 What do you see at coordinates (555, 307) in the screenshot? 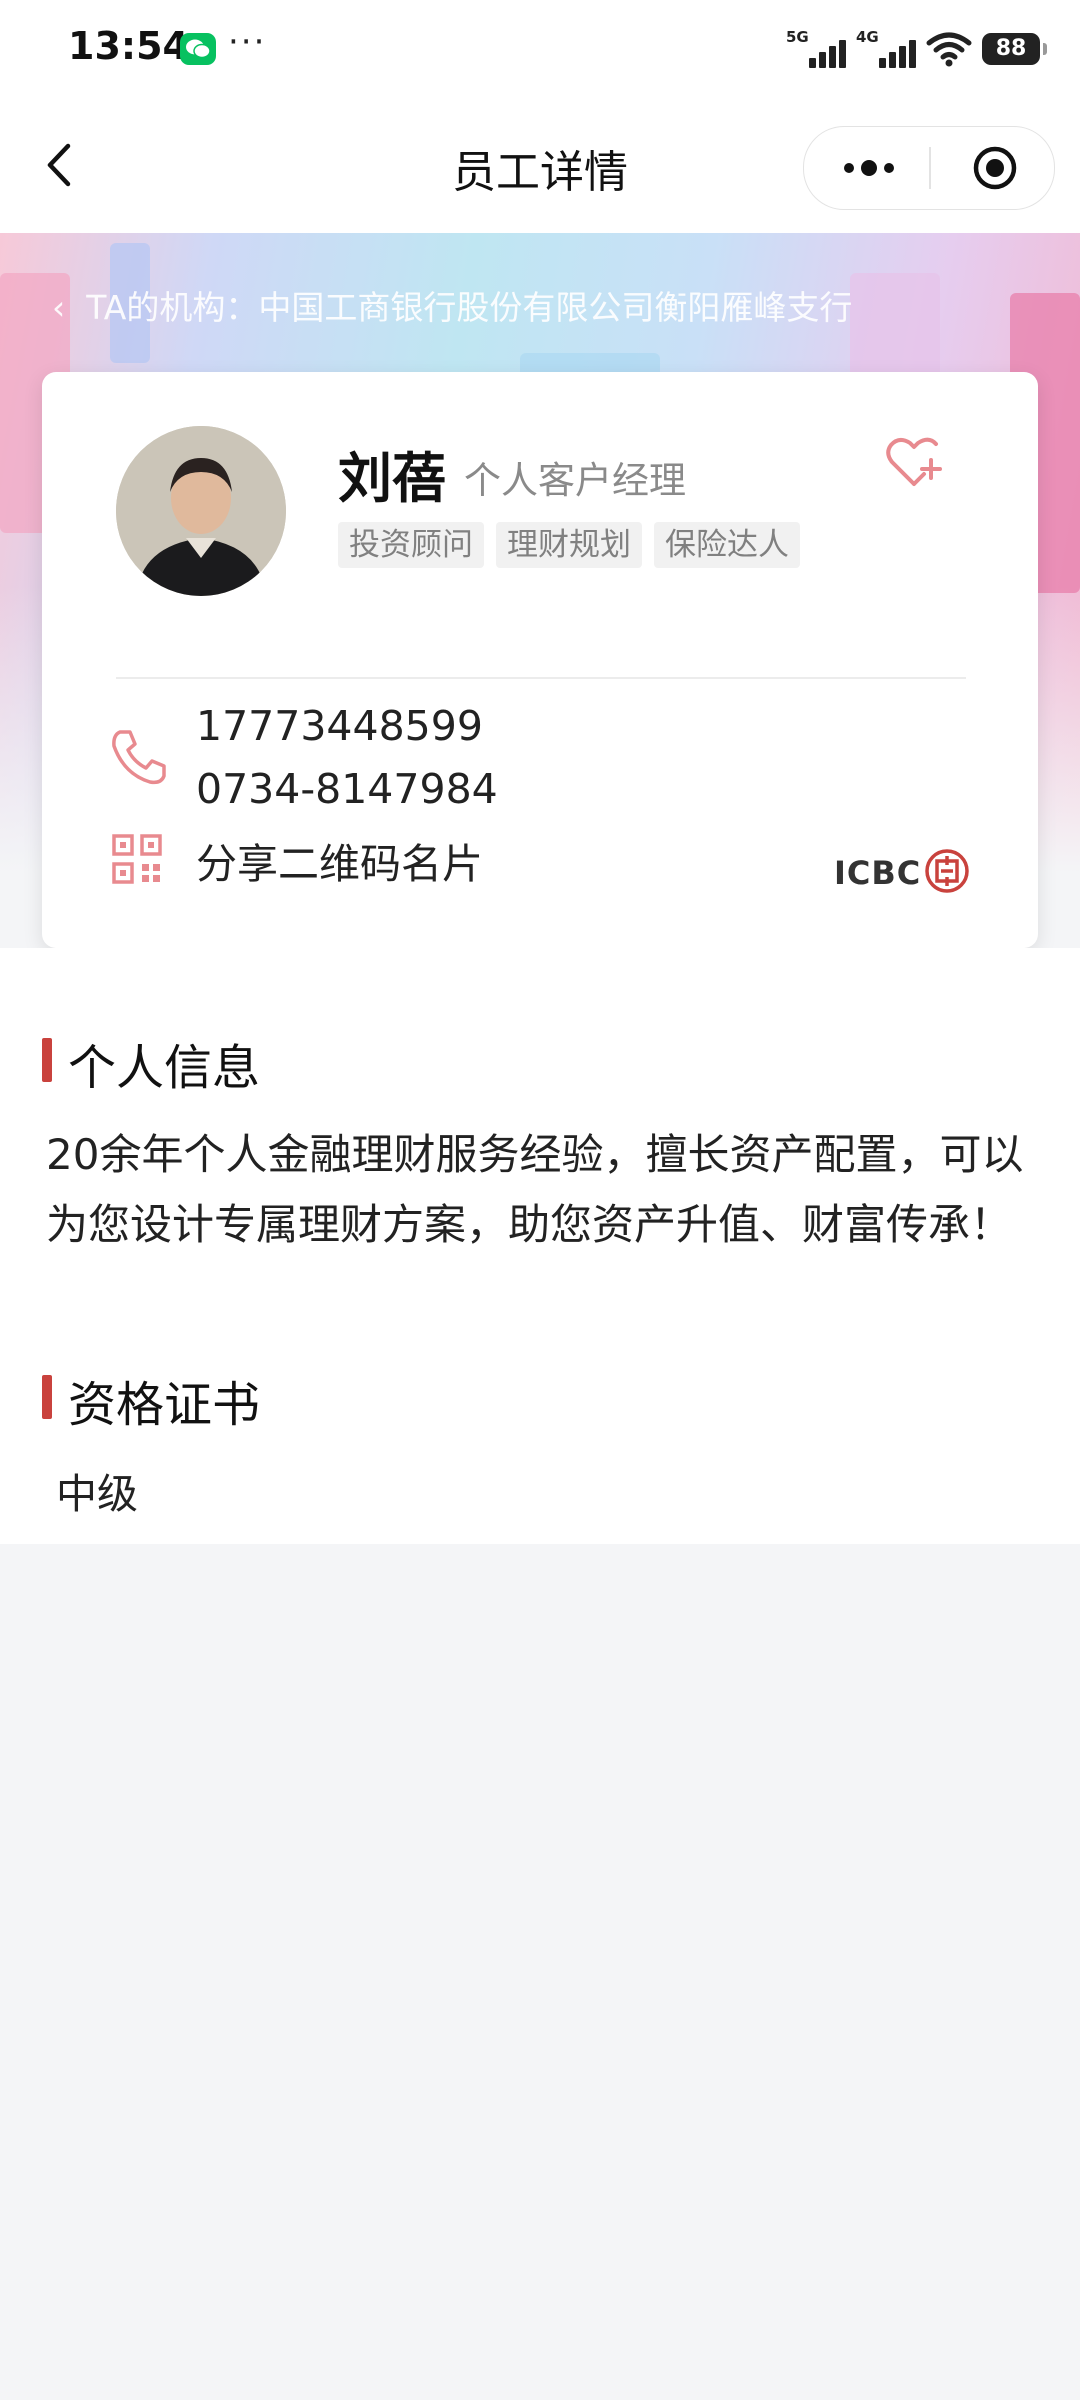
I see `org-name: 中国工商银行股份有限公司衡阳雁峰支行` at bounding box center [555, 307].